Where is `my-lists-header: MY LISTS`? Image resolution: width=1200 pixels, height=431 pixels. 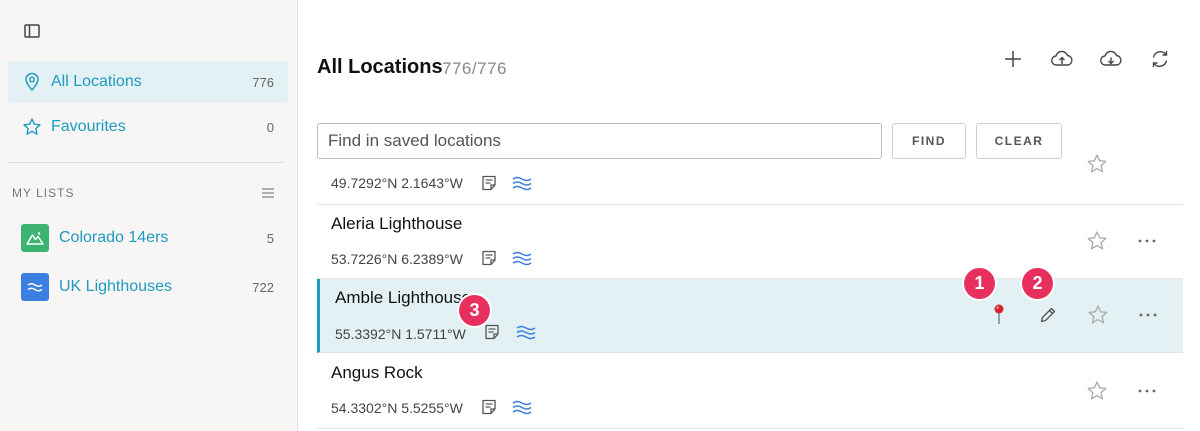
my-lists-header: MY LISTS is located at coordinates (144, 193).